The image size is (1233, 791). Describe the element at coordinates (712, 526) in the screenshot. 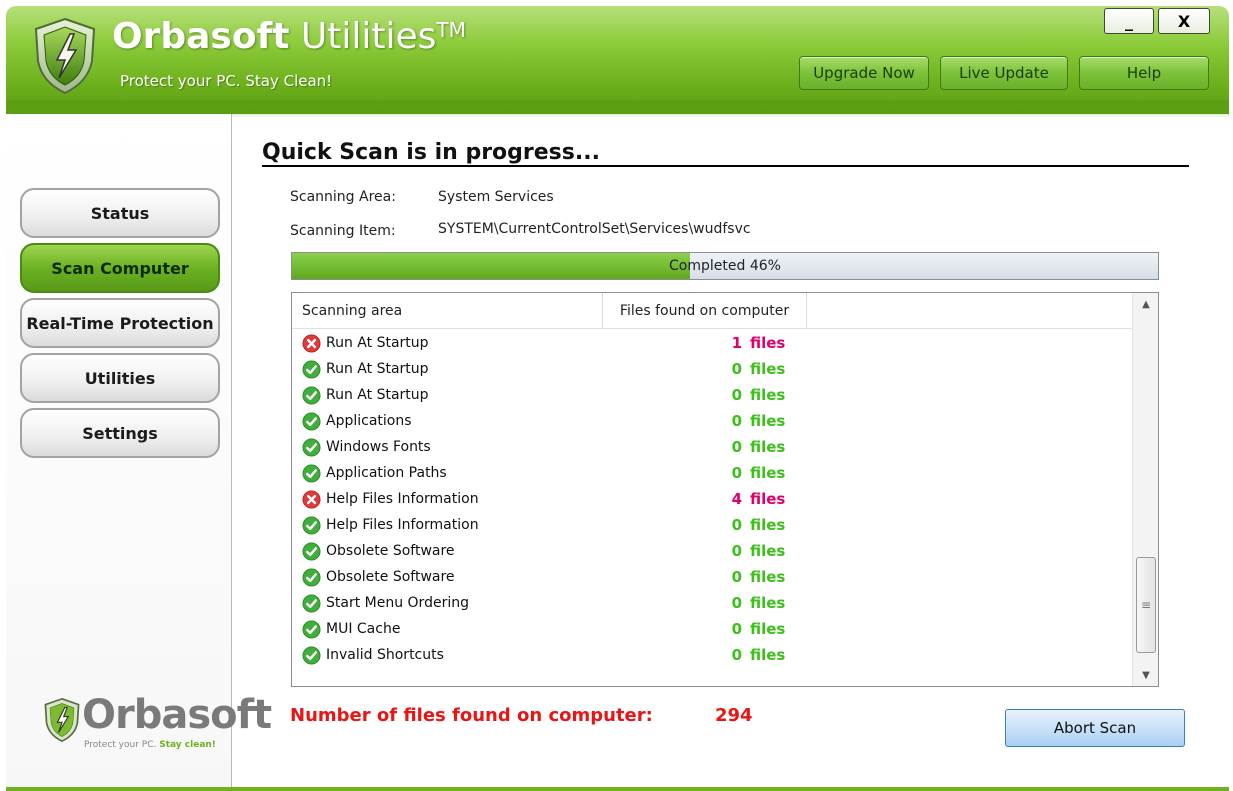

I see `list-item: Help Files Information 0 files` at that location.